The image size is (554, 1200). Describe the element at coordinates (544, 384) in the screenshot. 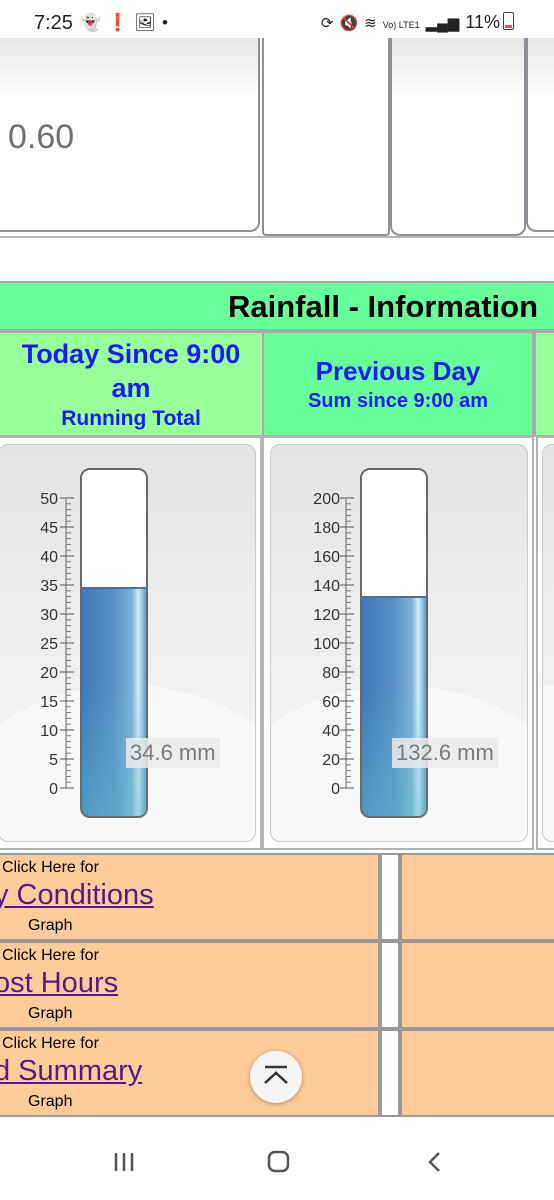

I see `col-next-header` at that location.